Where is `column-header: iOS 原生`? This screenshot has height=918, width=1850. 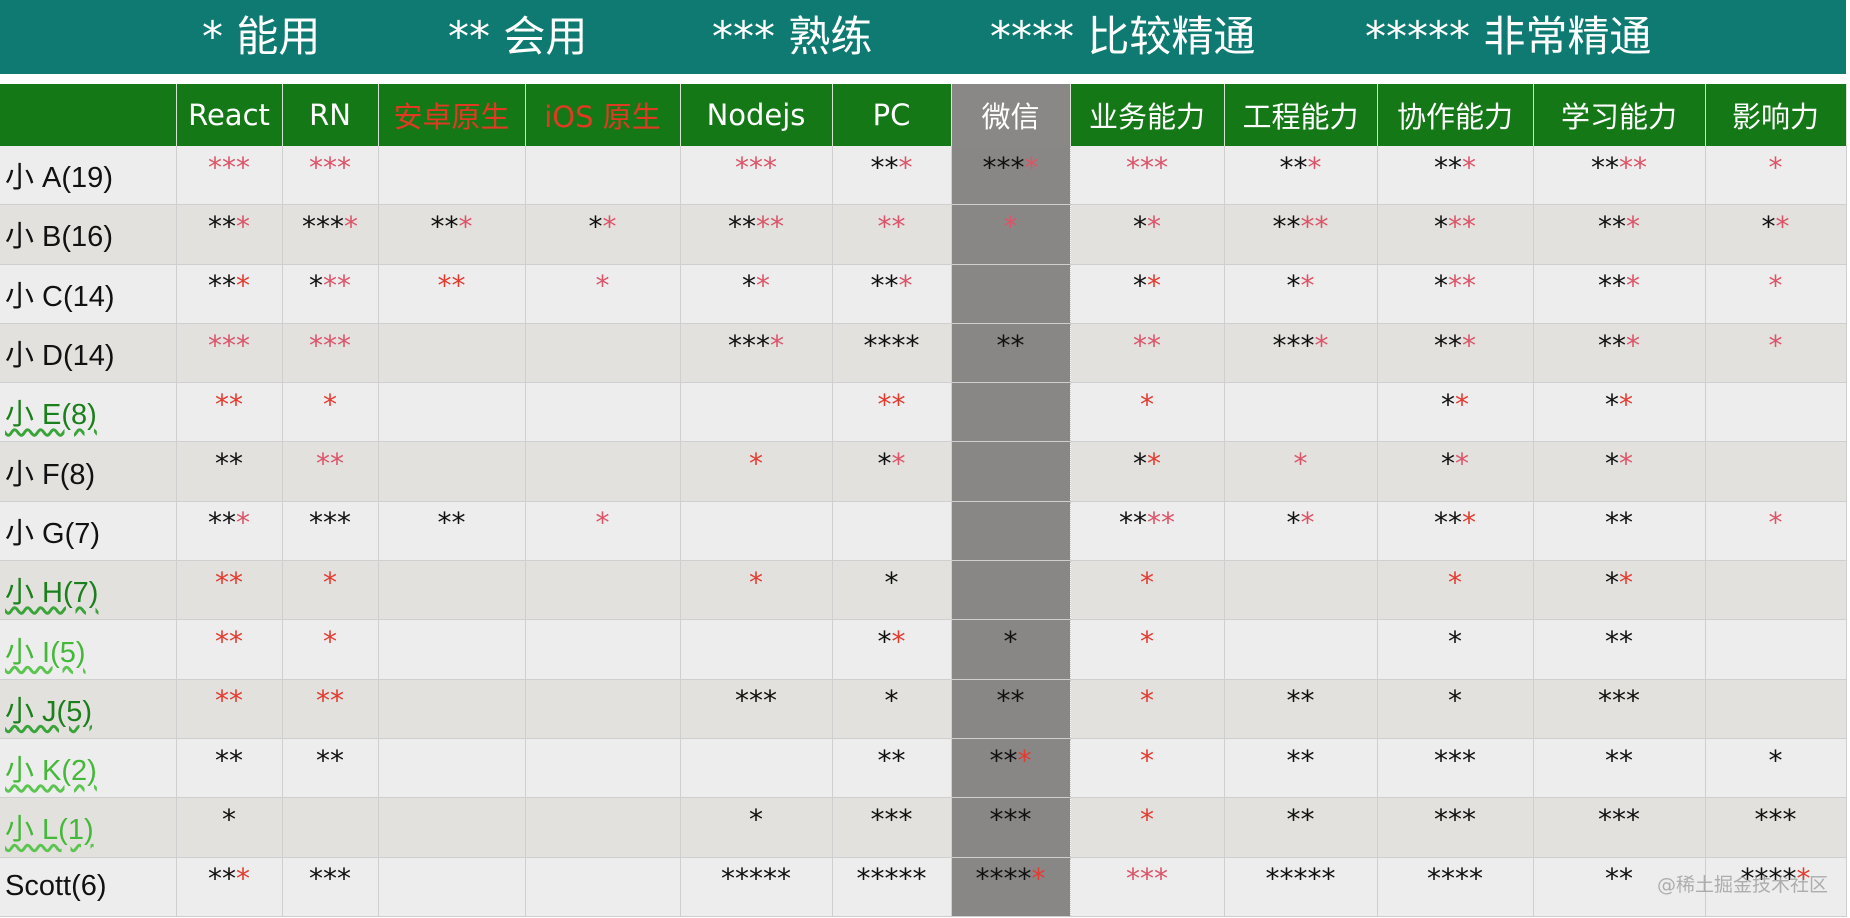
column-header: iOS 原生 is located at coordinates (603, 115).